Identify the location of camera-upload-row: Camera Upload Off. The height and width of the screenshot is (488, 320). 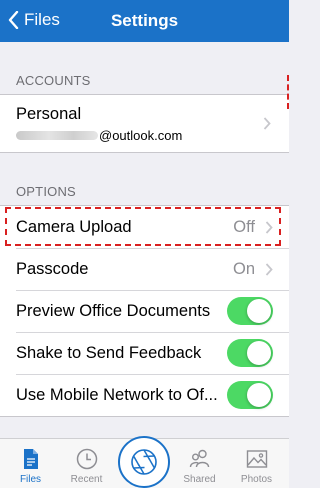
(144, 227).